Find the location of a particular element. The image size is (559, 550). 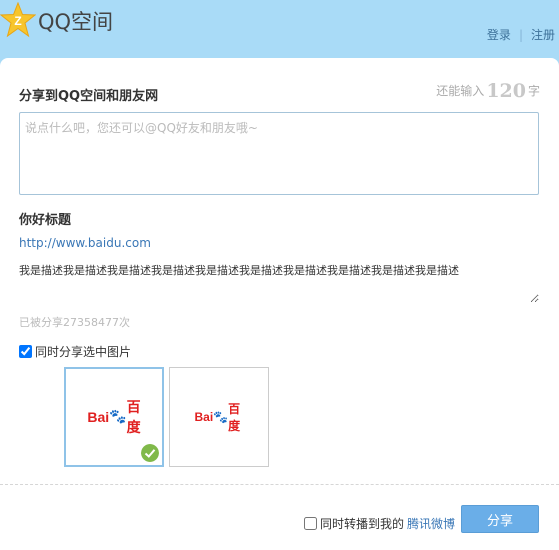

login-link: 登录 is located at coordinates (499, 35).